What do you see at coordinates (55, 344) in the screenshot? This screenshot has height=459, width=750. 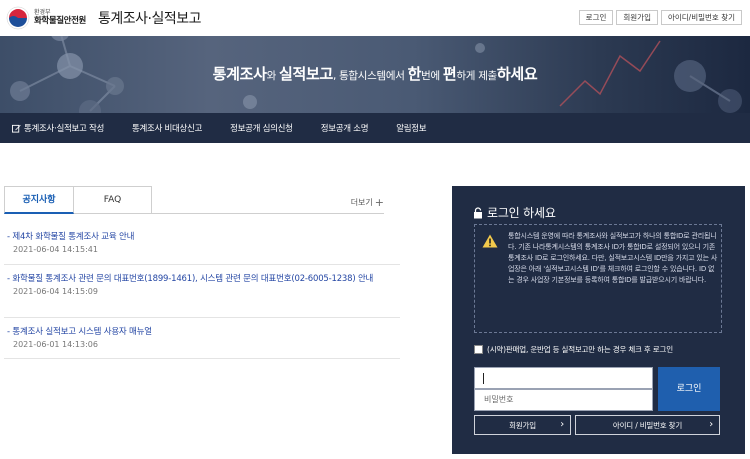 I see `notice-date: 2021-06-01 14:13:06` at bounding box center [55, 344].